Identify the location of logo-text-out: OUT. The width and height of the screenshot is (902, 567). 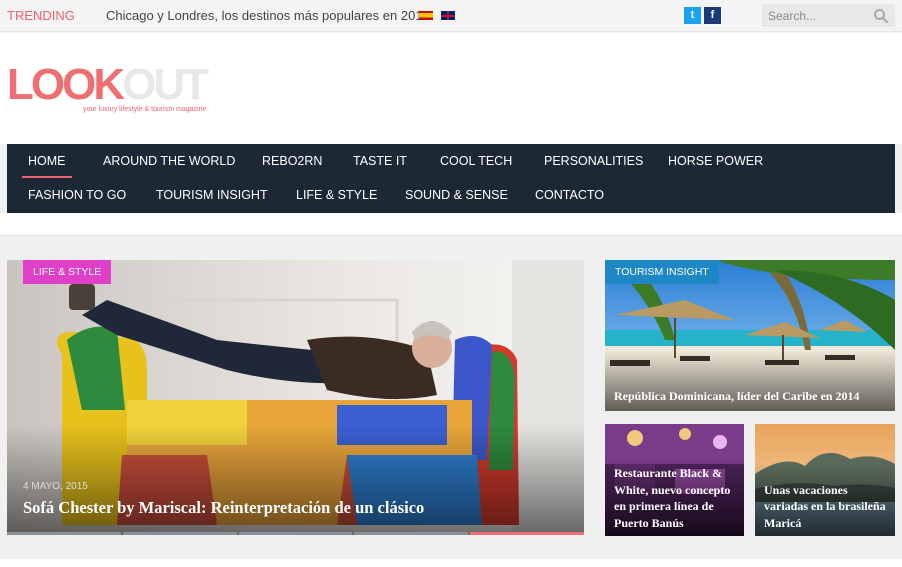
(165, 84).